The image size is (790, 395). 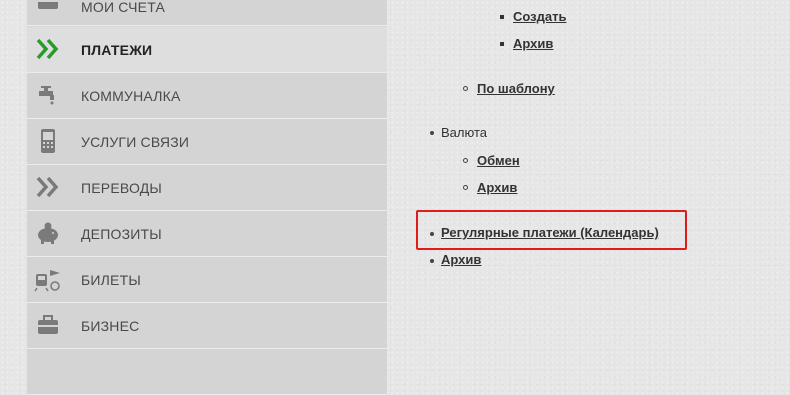 I want to click on exchange-link: Обмен, so click(x=498, y=160).